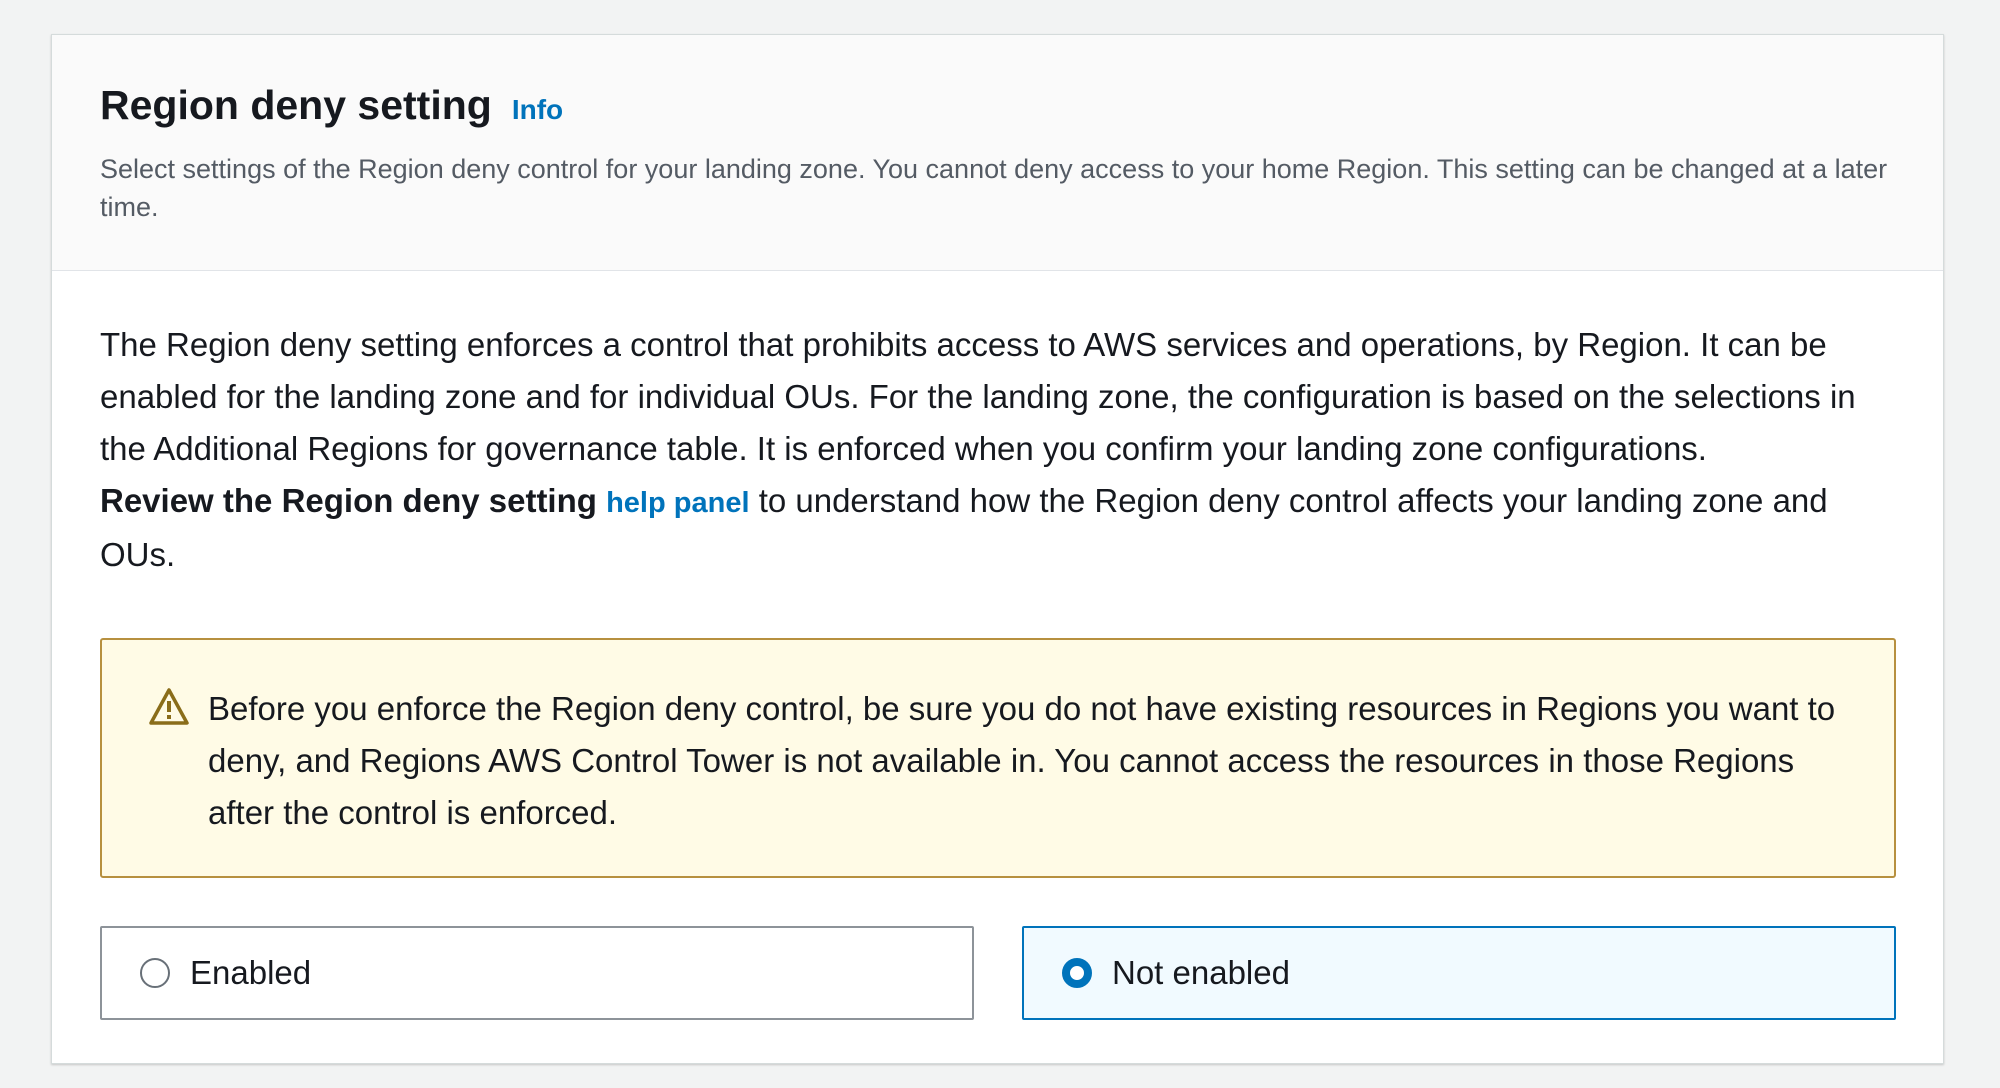 This screenshot has width=2000, height=1088. What do you see at coordinates (155, 973) in the screenshot?
I see `radio-enabled` at bounding box center [155, 973].